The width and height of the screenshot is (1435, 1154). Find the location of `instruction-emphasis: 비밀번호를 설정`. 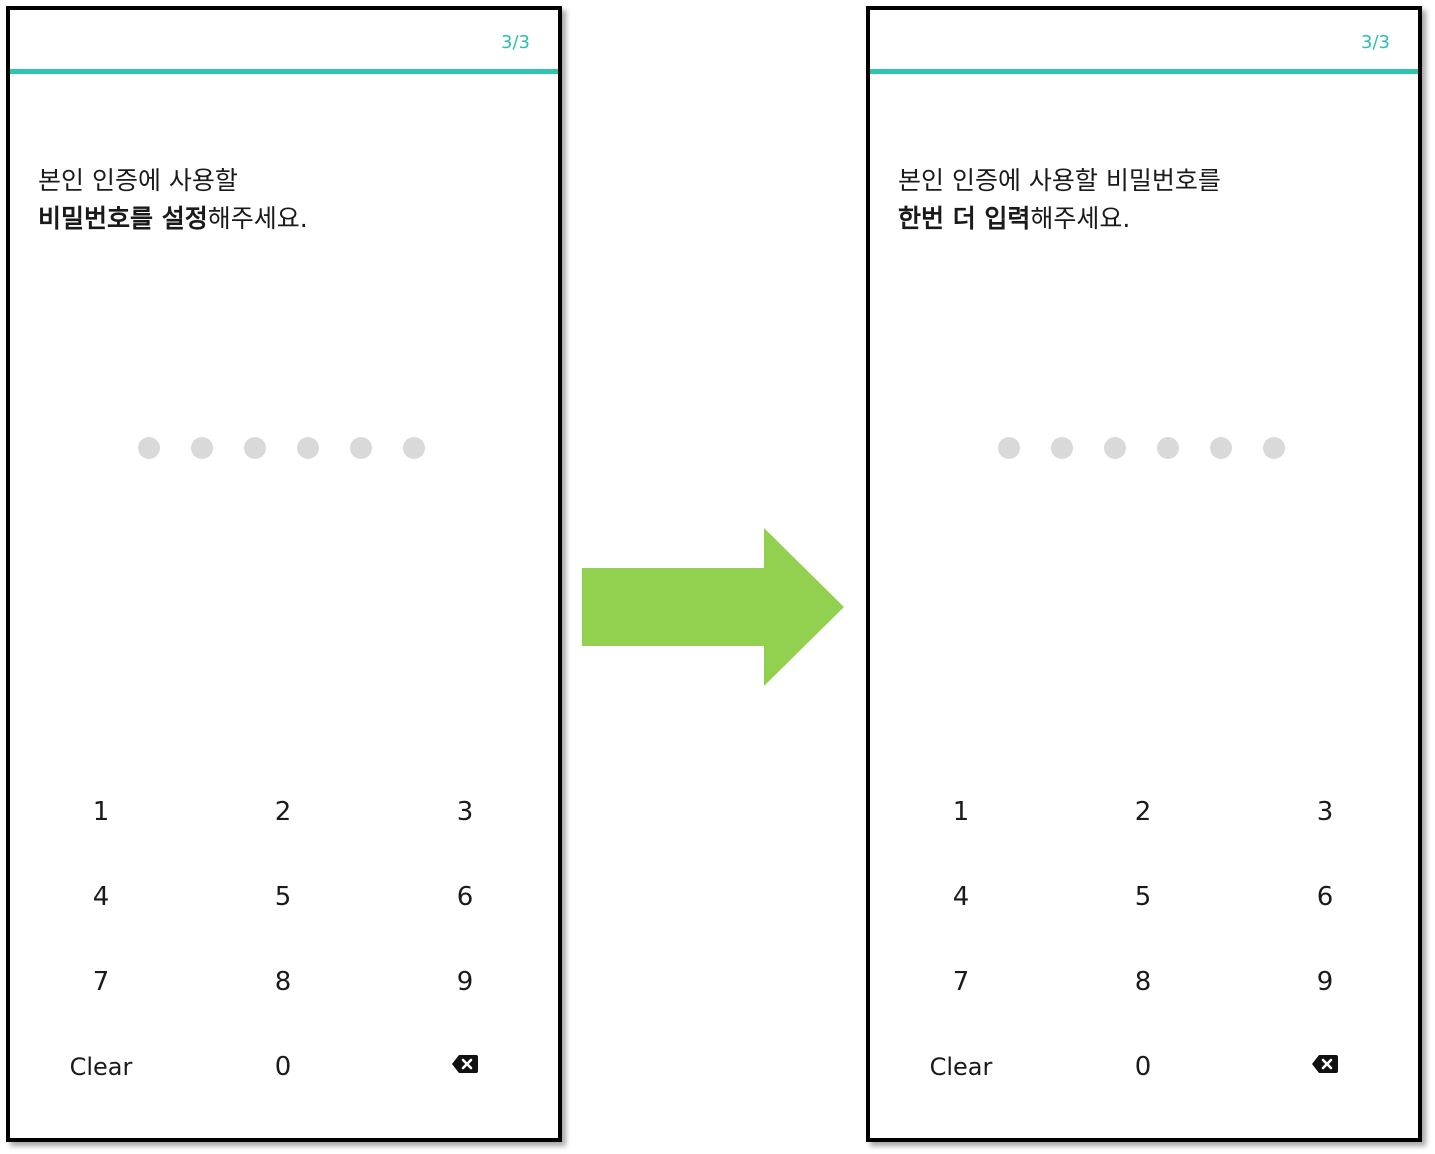

instruction-emphasis: 비밀번호를 설정 is located at coordinates (123, 218).